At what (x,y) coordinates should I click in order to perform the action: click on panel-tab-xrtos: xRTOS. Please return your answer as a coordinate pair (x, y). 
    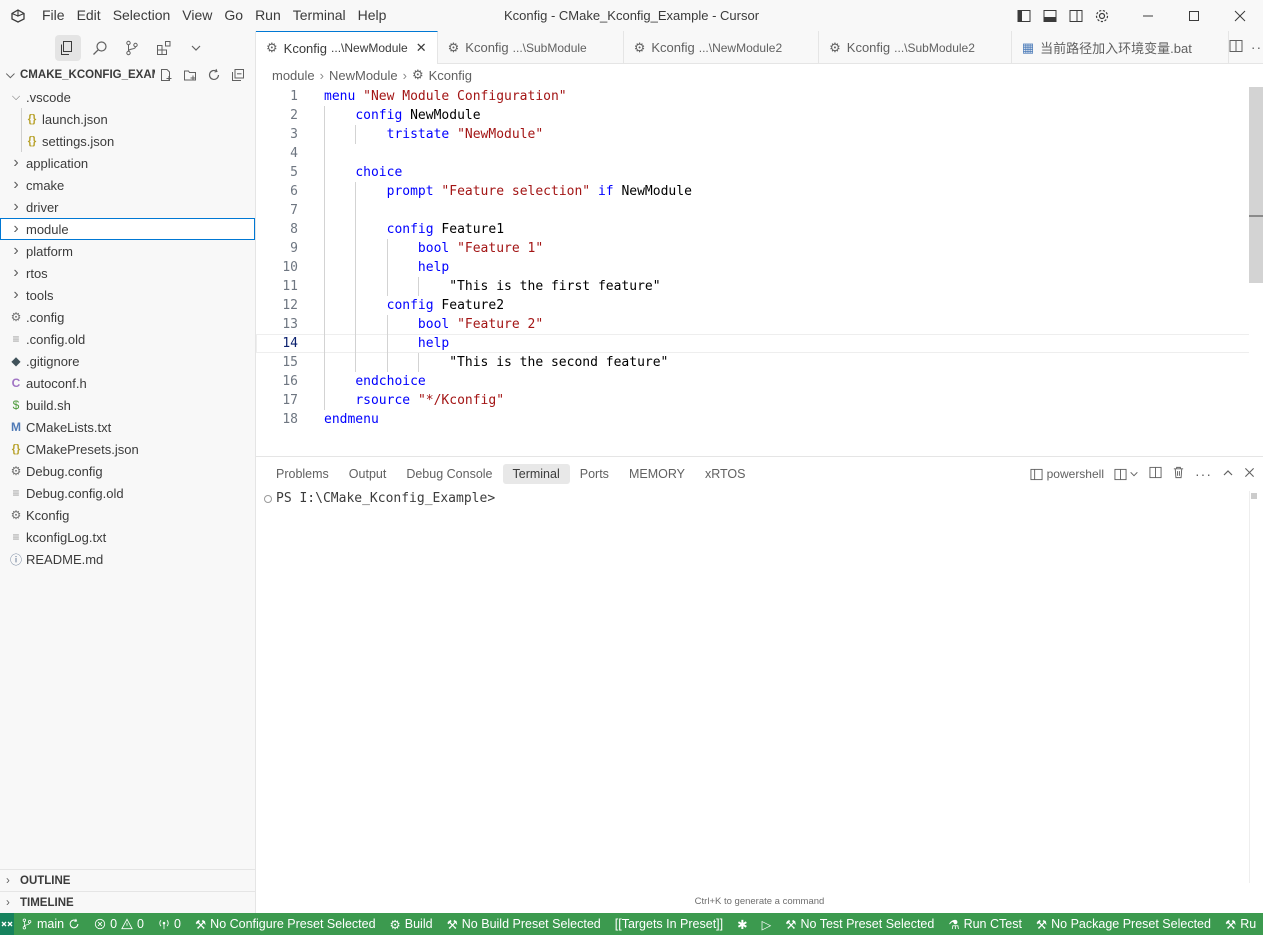
    Looking at the image, I should click on (725, 474).